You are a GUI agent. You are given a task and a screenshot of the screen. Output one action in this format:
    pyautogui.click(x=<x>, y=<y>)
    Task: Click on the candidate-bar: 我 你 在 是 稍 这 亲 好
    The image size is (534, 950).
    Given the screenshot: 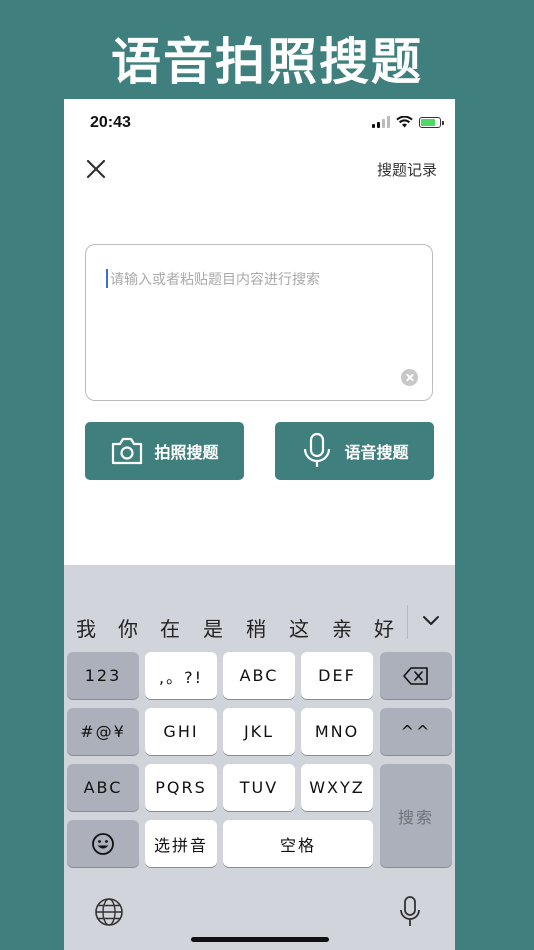 What is the action you would take?
    pyautogui.click(x=259, y=603)
    